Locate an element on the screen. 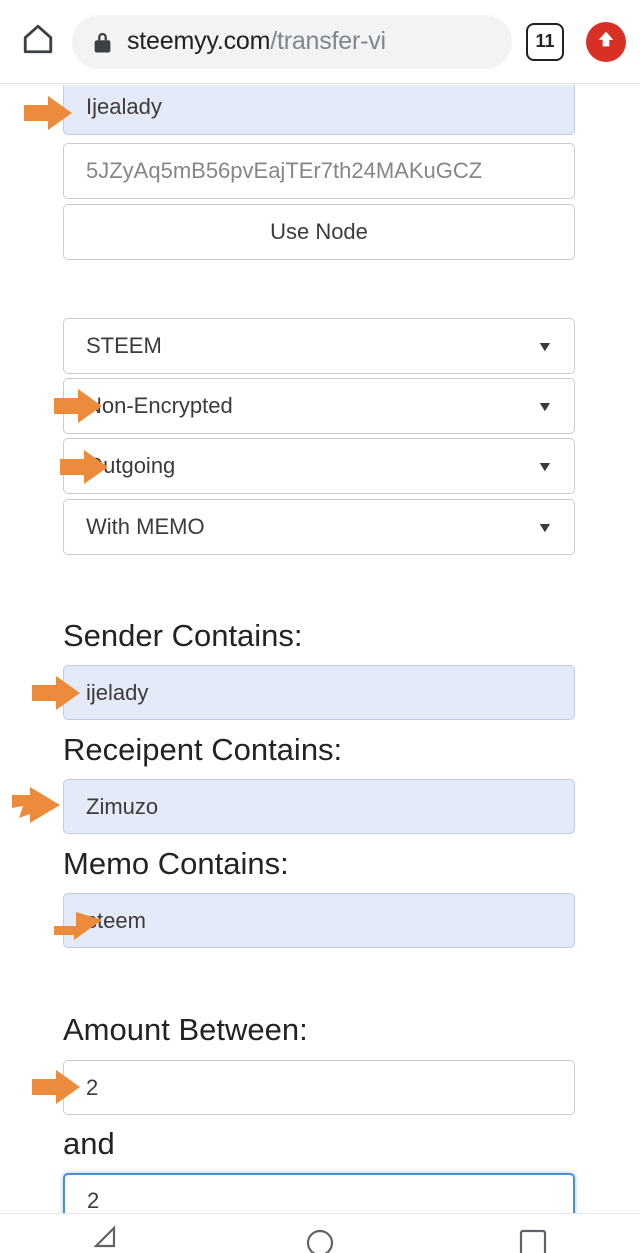 The width and height of the screenshot is (640, 1253). home-icon is located at coordinates (38, 41).